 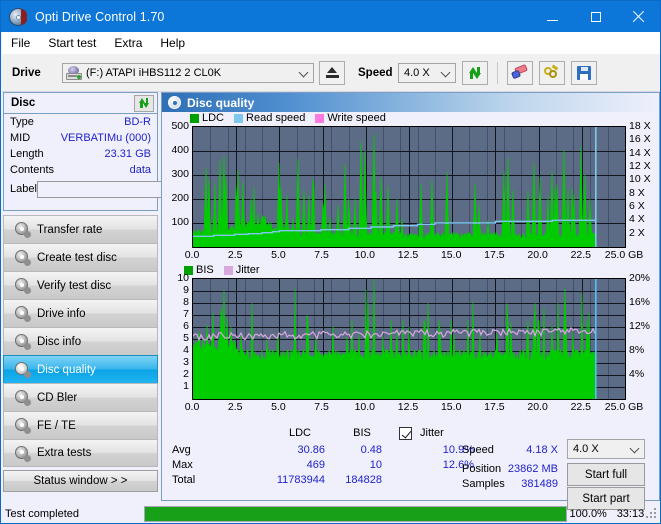 I want to click on y-axis-tick: 9, so click(x=186, y=290).